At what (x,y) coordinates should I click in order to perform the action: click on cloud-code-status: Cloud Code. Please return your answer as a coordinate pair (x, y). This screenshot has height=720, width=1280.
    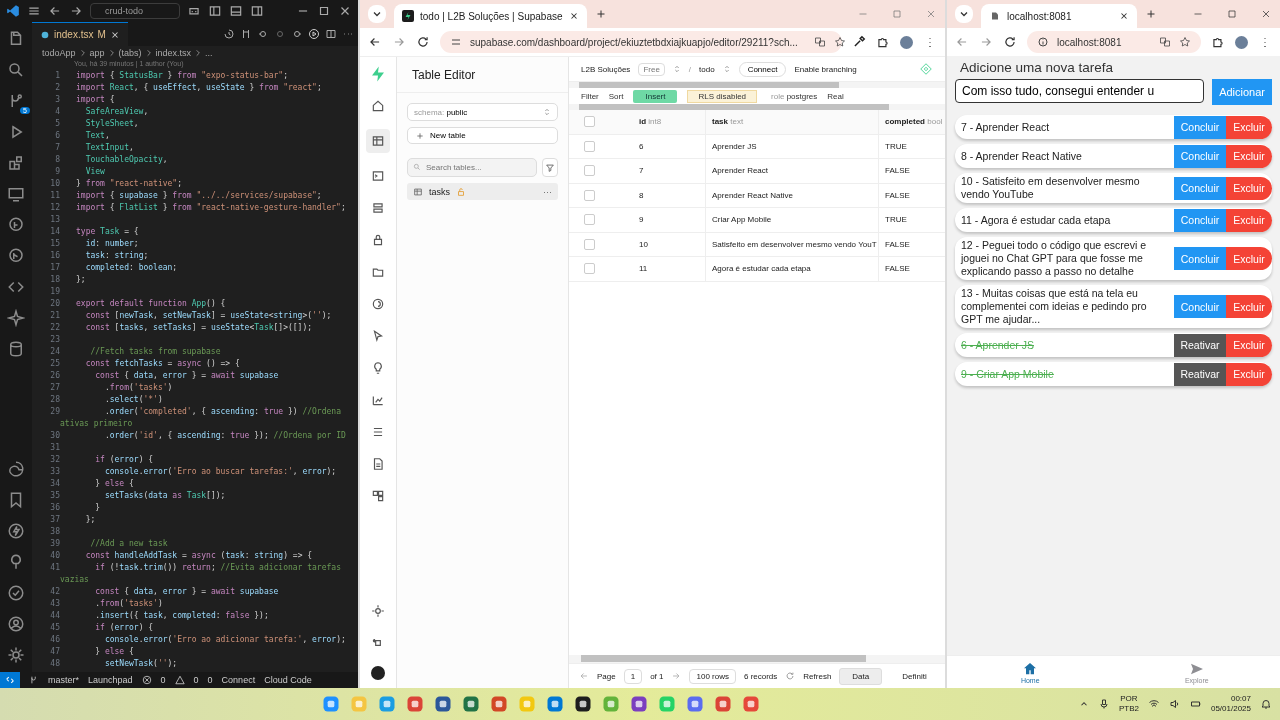
    Looking at the image, I should click on (288, 680).